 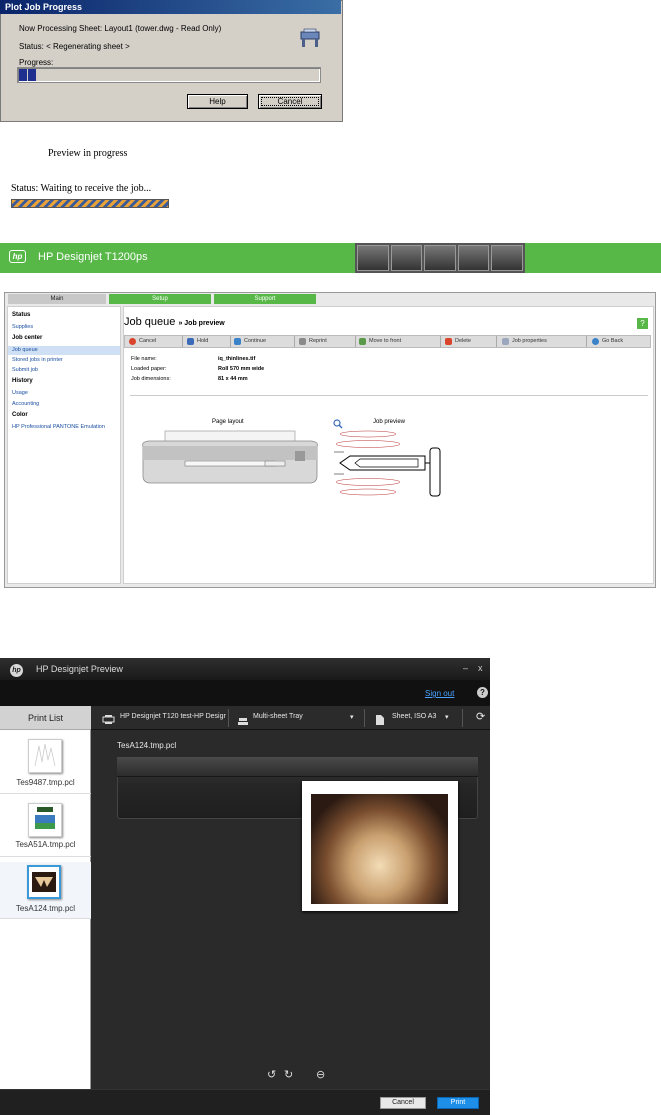 What do you see at coordinates (458, 1103) in the screenshot?
I see `print-button: Print` at bounding box center [458, 1103].